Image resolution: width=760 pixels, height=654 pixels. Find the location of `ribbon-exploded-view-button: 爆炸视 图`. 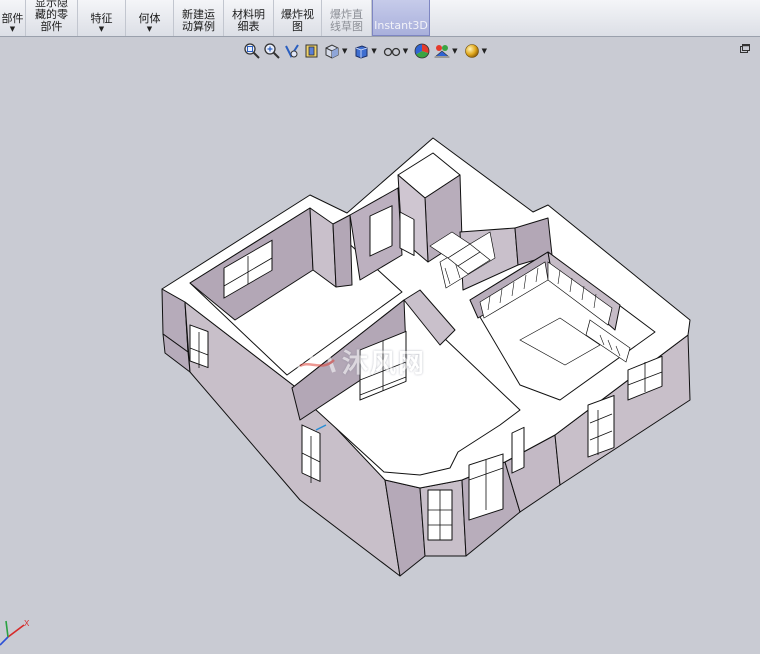

ribbon-exploded-view-button: 爆炸视 图 is located at coordinates (298, 18).